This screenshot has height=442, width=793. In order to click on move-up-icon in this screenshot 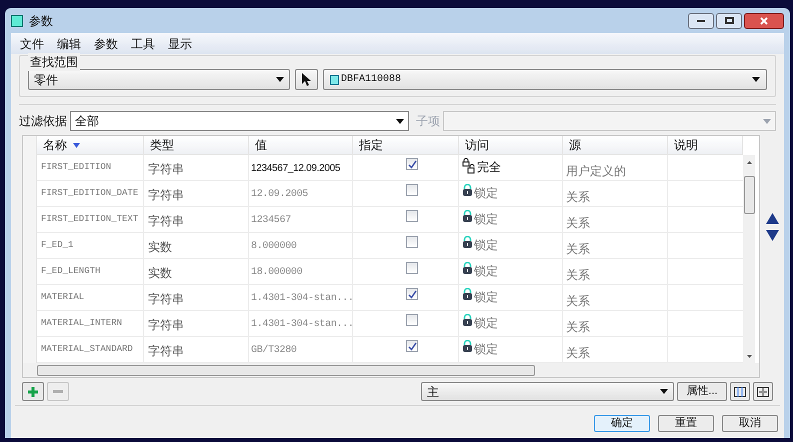, I will do `click(772, 218)`.